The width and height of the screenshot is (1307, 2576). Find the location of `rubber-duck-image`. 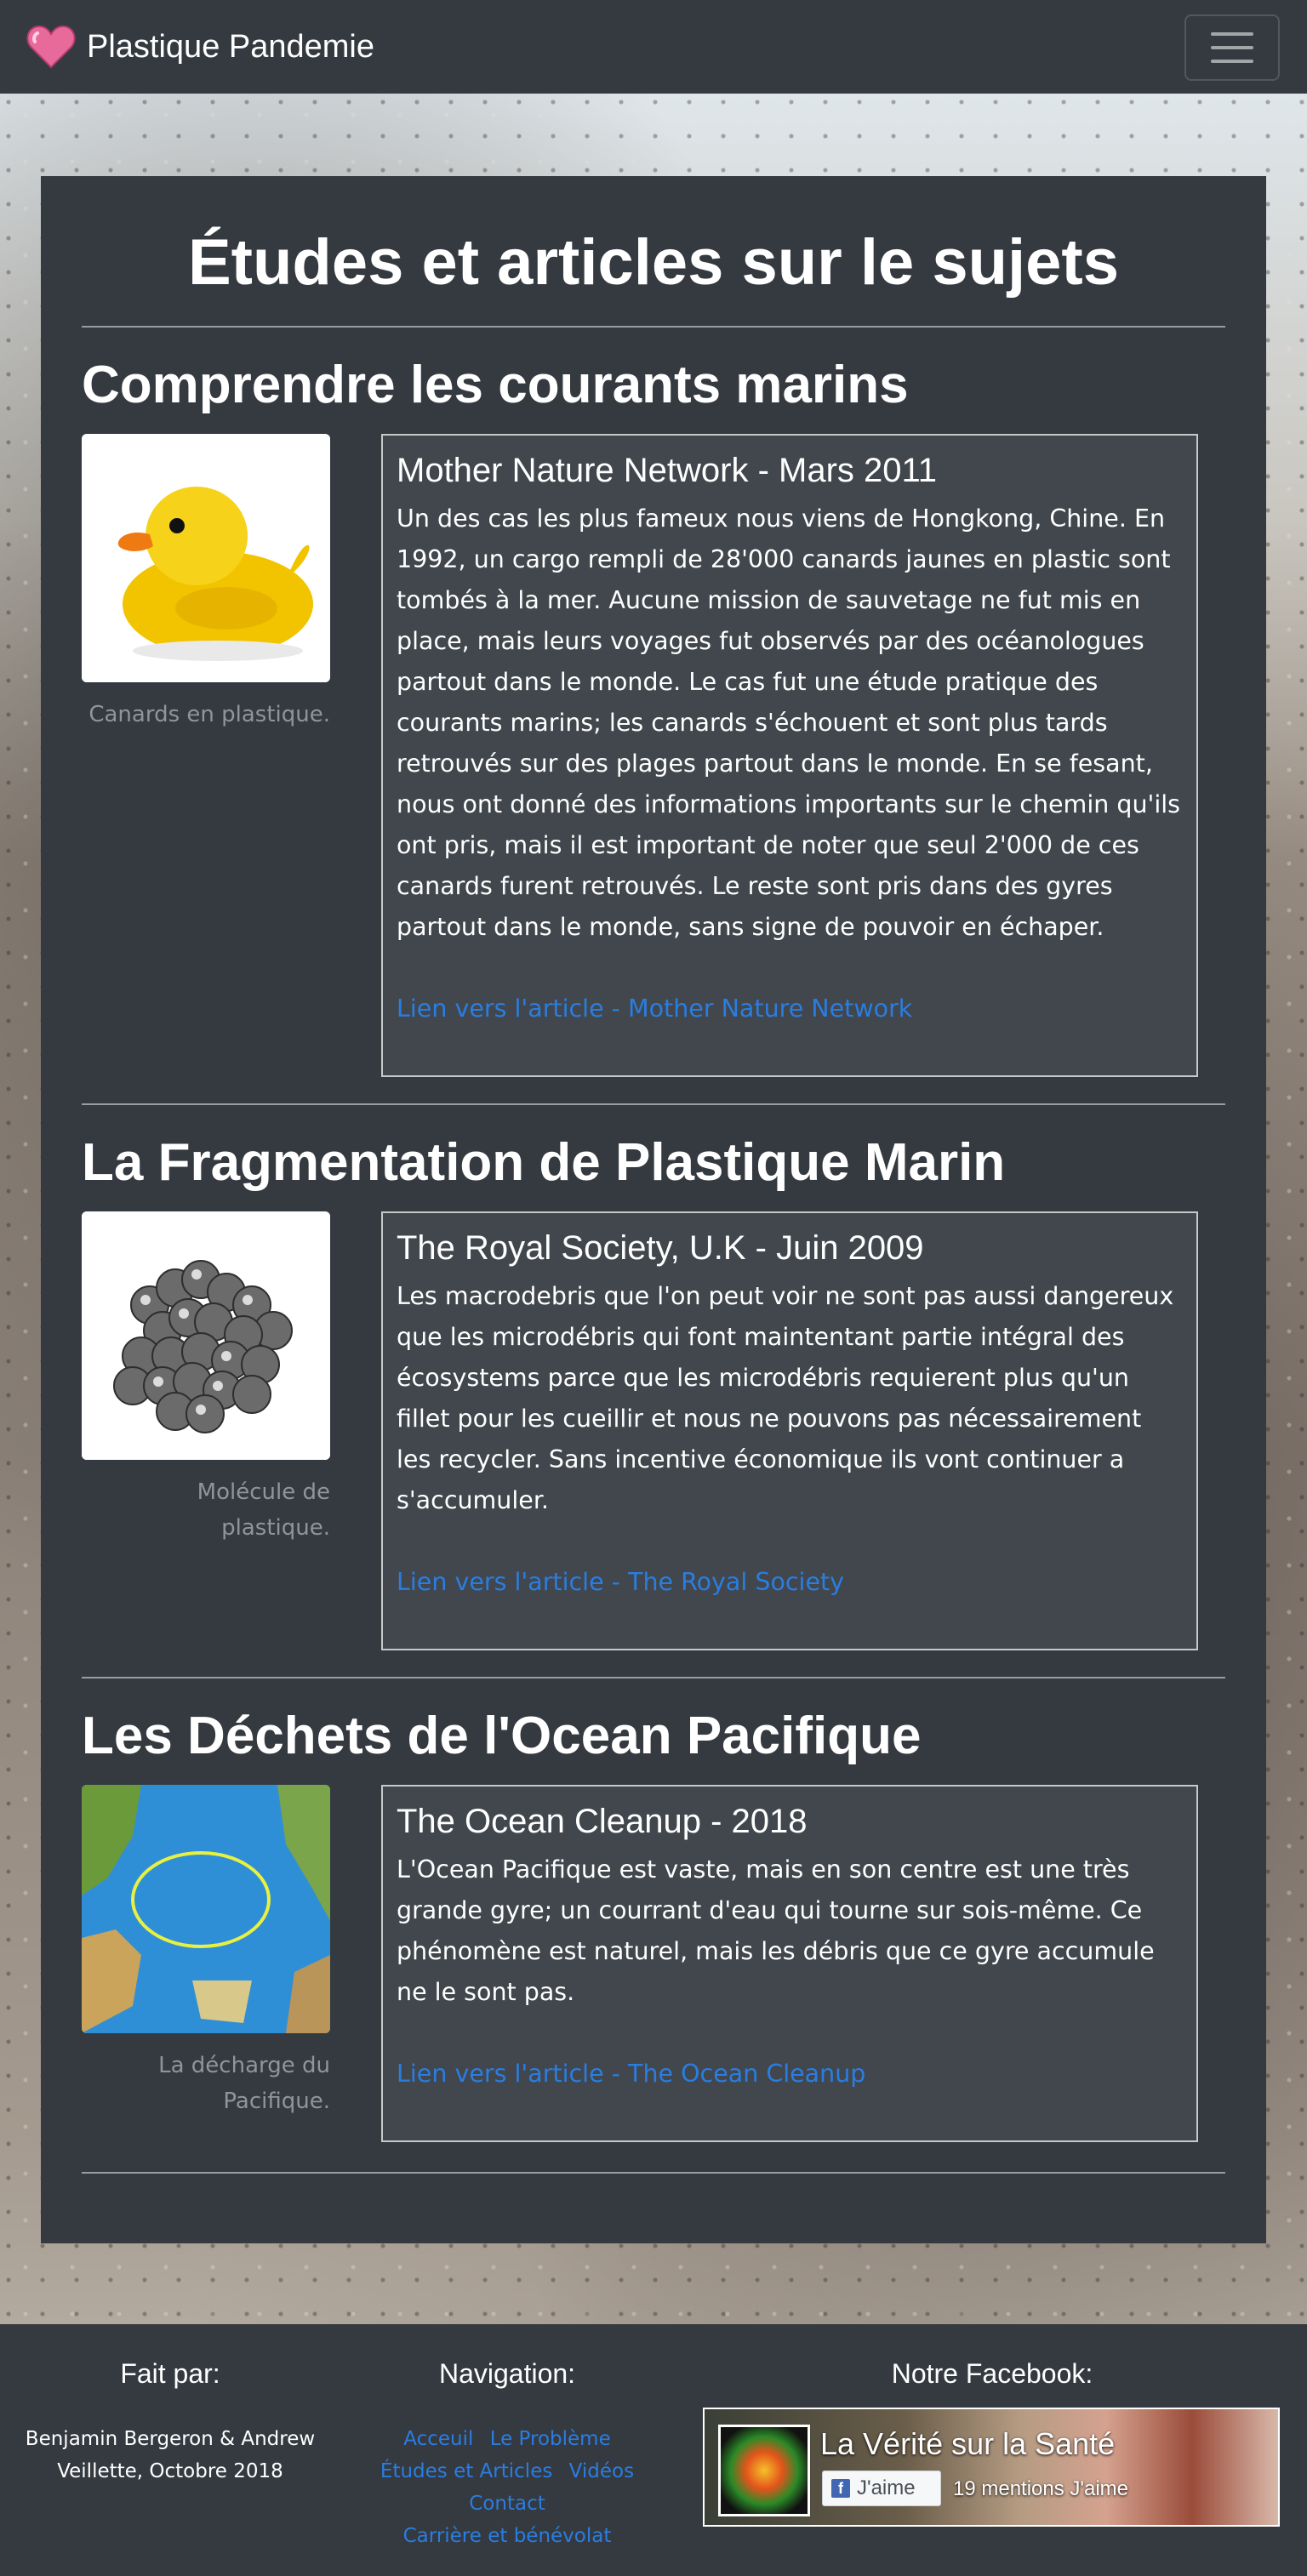

rubber-duck-image is located at coordinates (206, 558).